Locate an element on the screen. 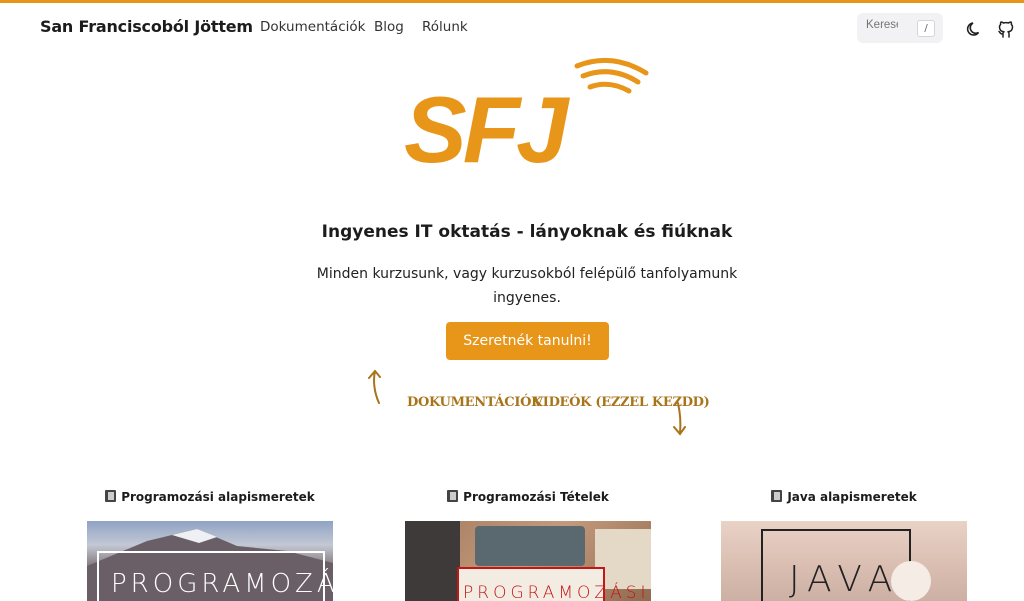 This screenshot has height=601, width=1024. search-box: / is located at coordinates (900, 28).